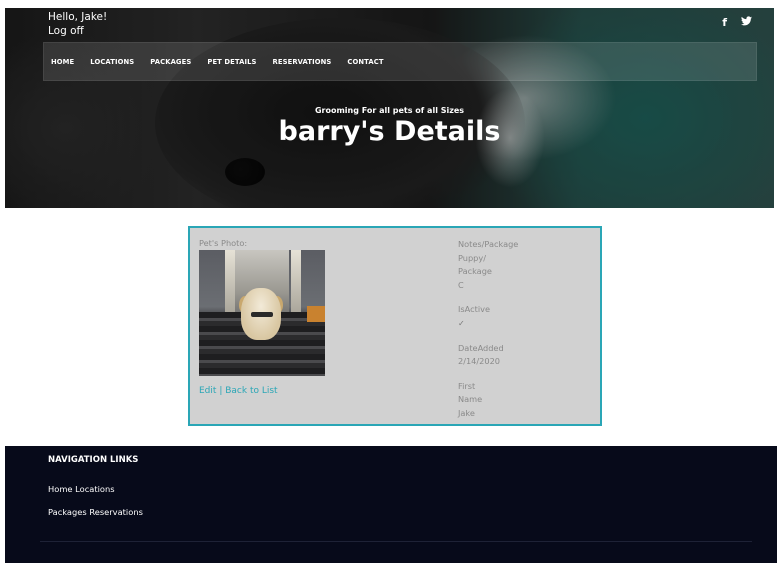 Image resolution: width=778 pixels, height=563 pixels. Describe the element at coordinates (365, 62) in the screenshot. I see `nav-contact: CONTACT` at that location.